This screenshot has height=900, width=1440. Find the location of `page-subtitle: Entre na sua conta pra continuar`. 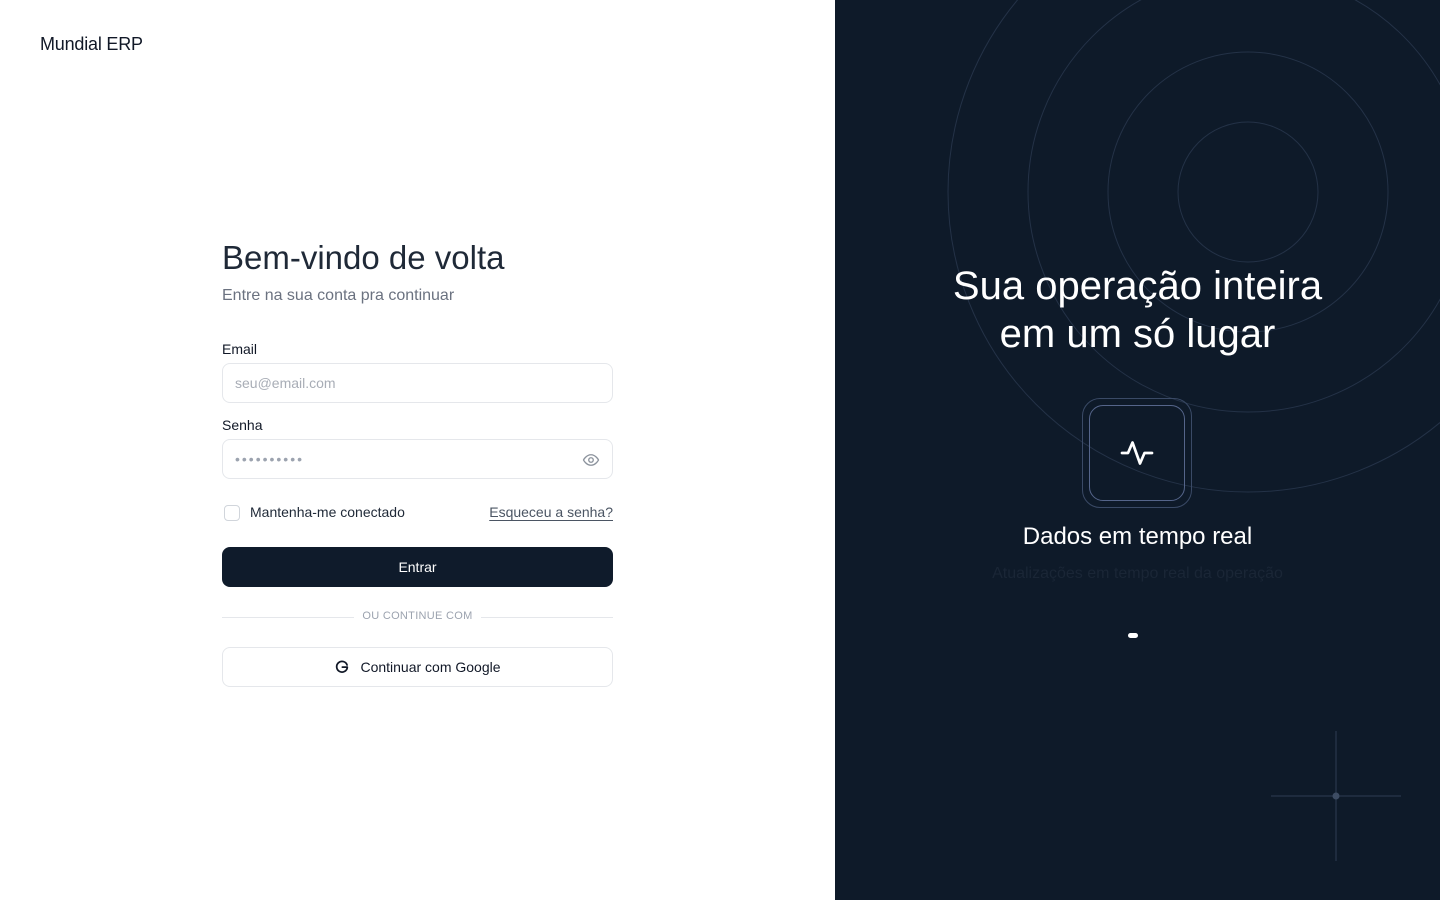

page-subtitle: Entre na sua conta pra continuar is located at coordinates (338, 295).